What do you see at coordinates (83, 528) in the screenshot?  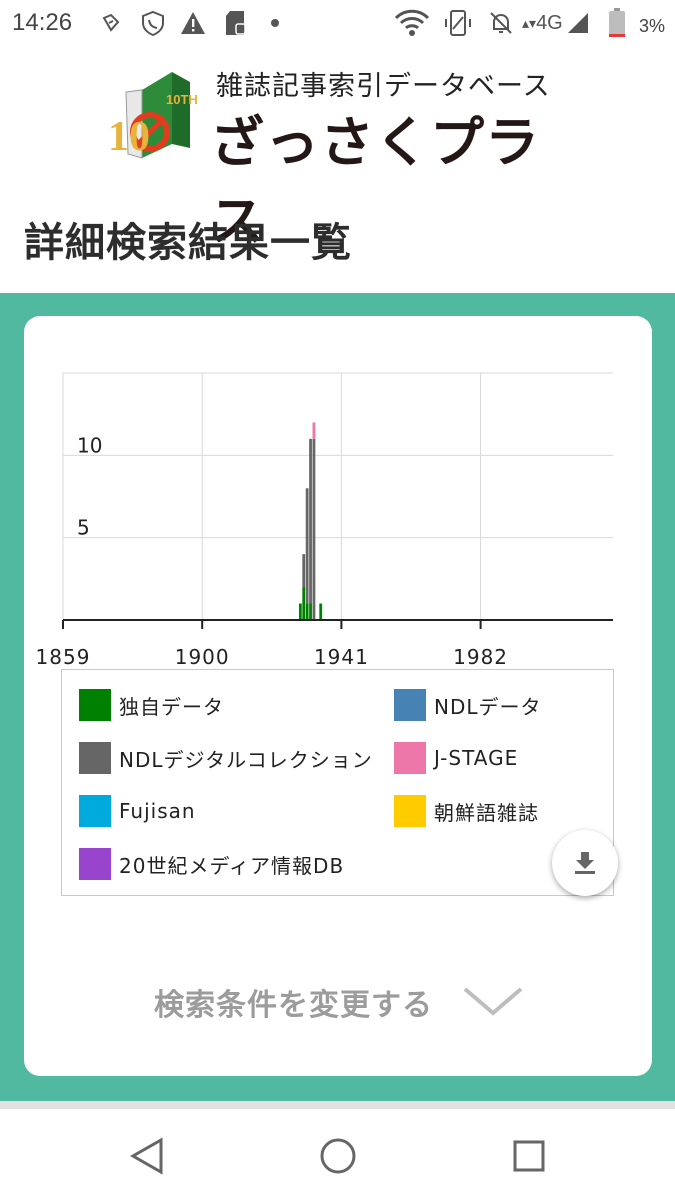 I see `y-tick-label: 5` at bounding box center [83, 528].